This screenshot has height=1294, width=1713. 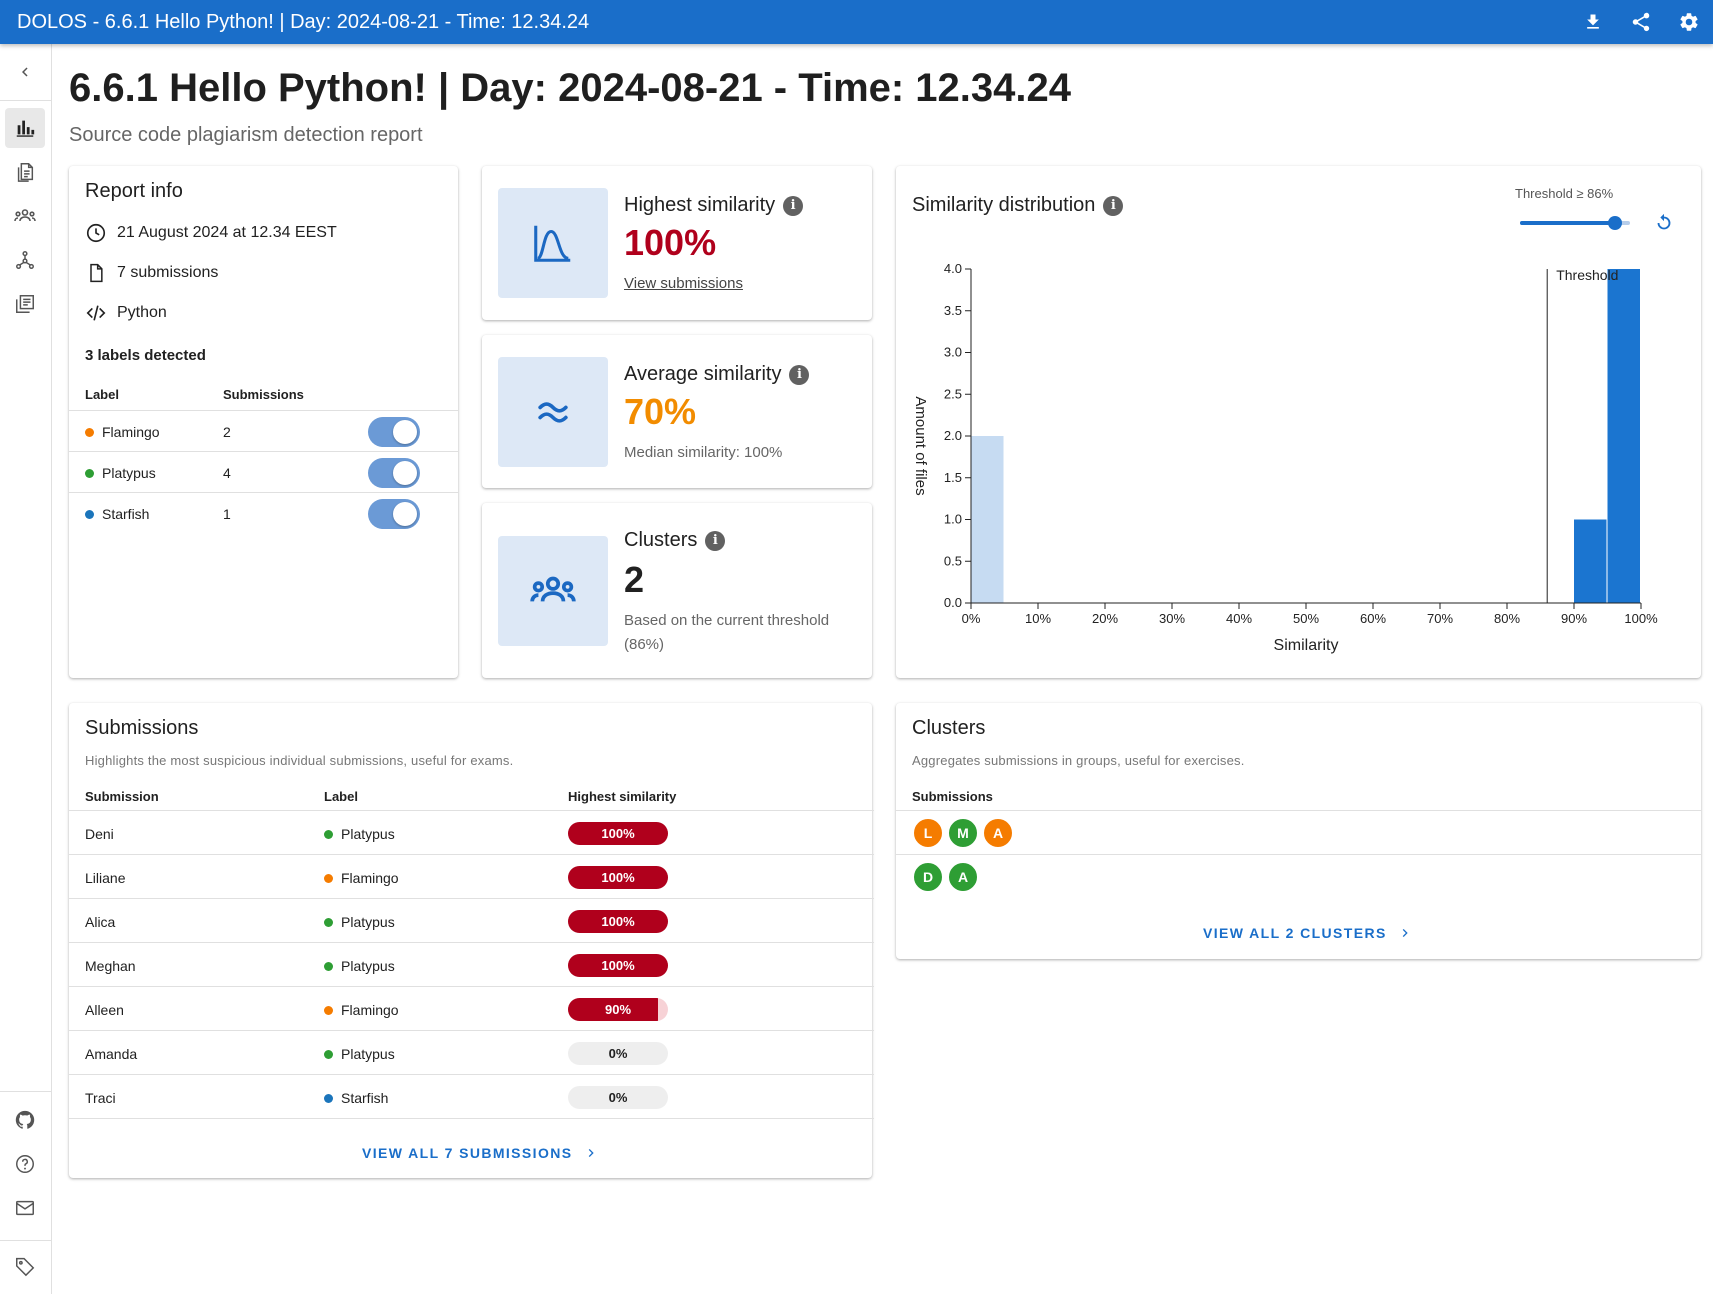 What do you see at coordinates (1172, 618) in the screenshot?
I see `x-tick-label: 30%` at bounding box center [1172, 618].